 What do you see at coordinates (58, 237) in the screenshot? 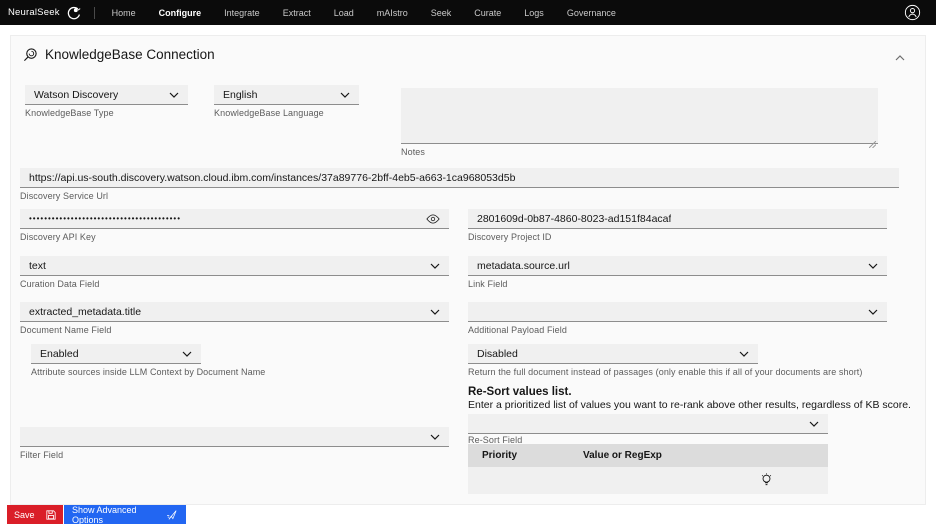
I see `api-key-label: Discovery API Key` at bounding box center [58, 237].